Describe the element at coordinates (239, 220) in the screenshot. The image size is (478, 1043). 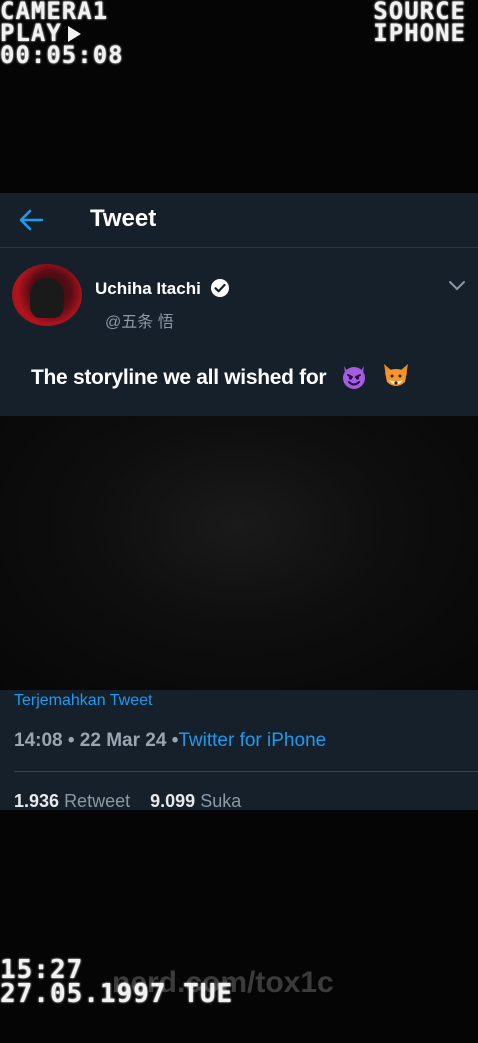
I see `tweet-header: Tweet` at that location.